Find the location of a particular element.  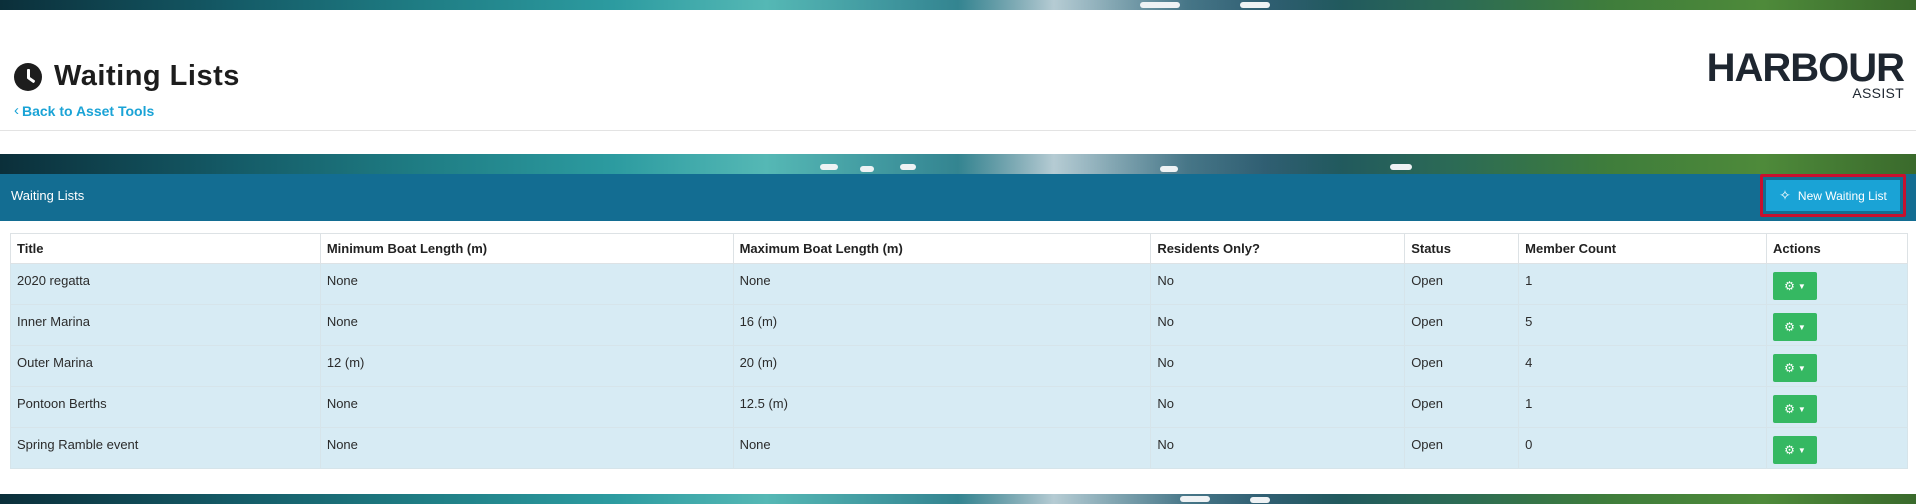

logo-main-text: HARBOUR is located at coordinates (1805, 68).